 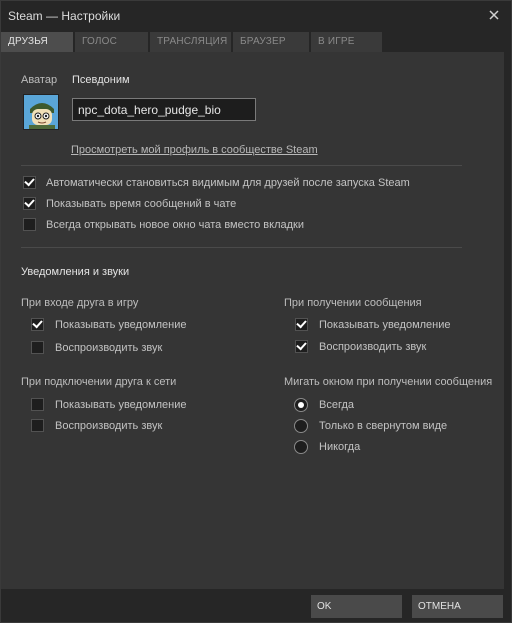 What do you see at coordinates (29, 182) in the screenshot?
I see `auto-visible-checkbox` at bounding box center [29, 182].